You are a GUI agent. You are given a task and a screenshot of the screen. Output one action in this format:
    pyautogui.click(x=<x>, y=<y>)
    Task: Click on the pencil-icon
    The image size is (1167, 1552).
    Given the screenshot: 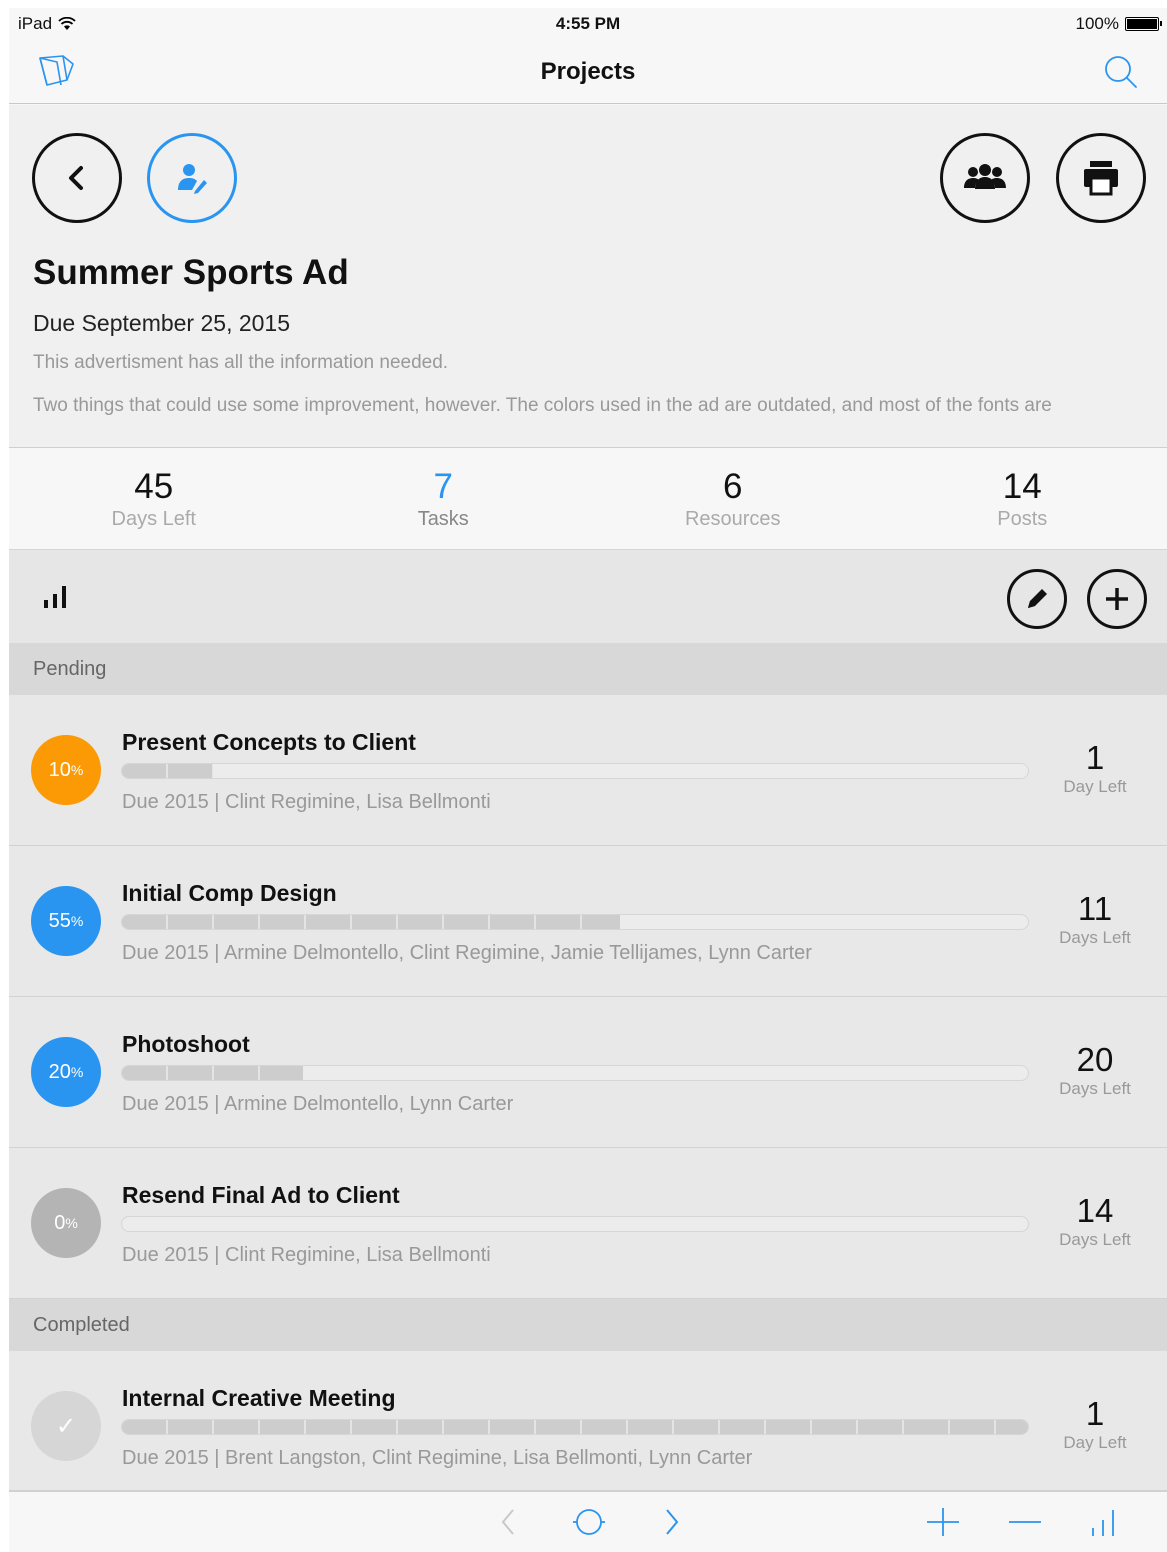 What is the action you would take?
    pyautogui.click(x=1037, y=598)
    